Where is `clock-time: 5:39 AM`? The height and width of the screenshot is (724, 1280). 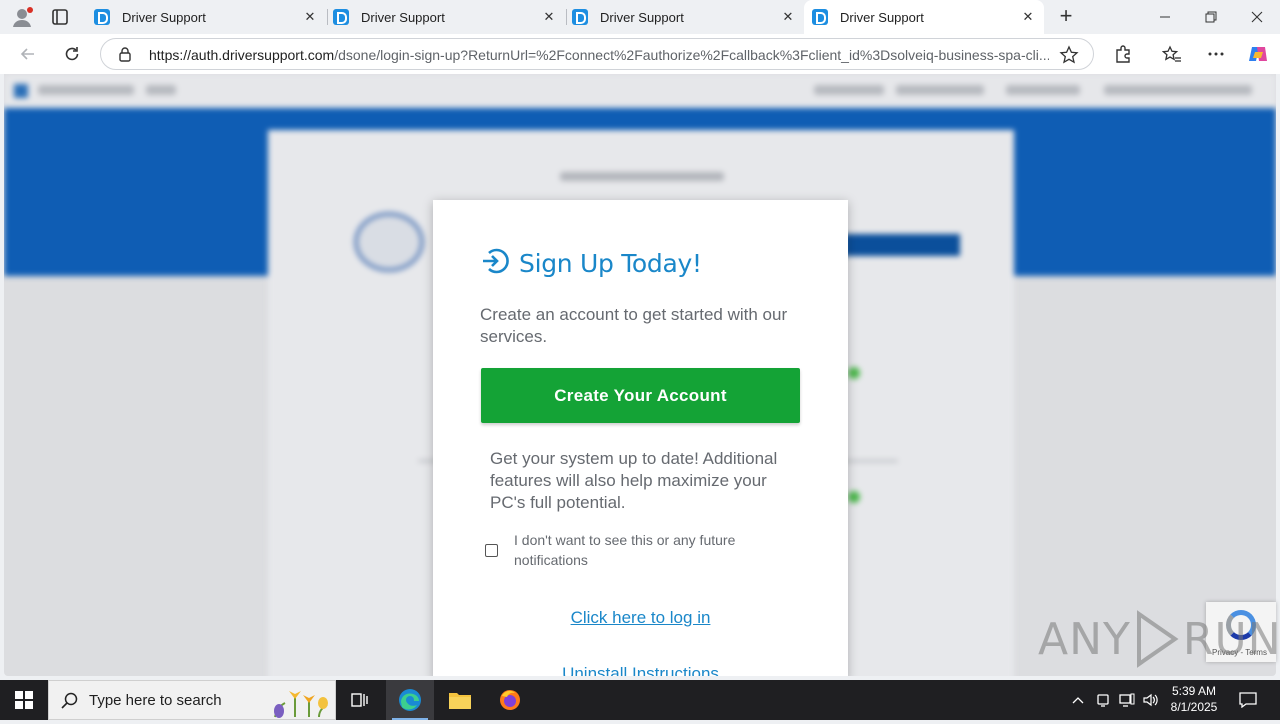
clock-time: 5:39 AM is located at coordinates (1194, 691).